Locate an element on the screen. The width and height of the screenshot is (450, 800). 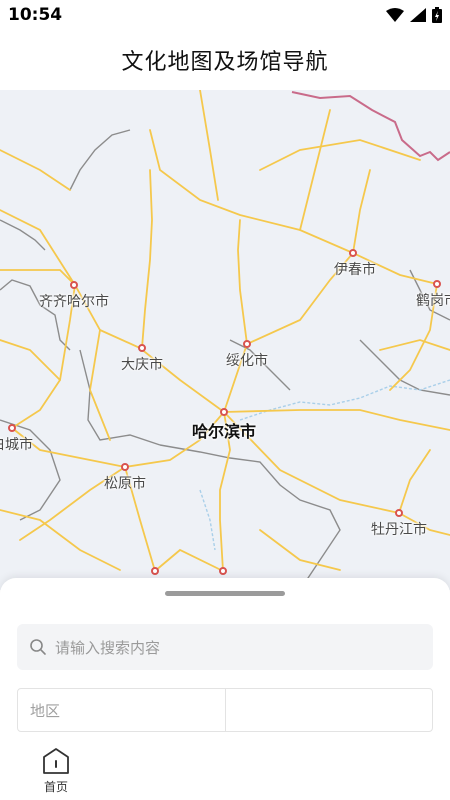
wifi-icon is located at coordinates (395, 15).